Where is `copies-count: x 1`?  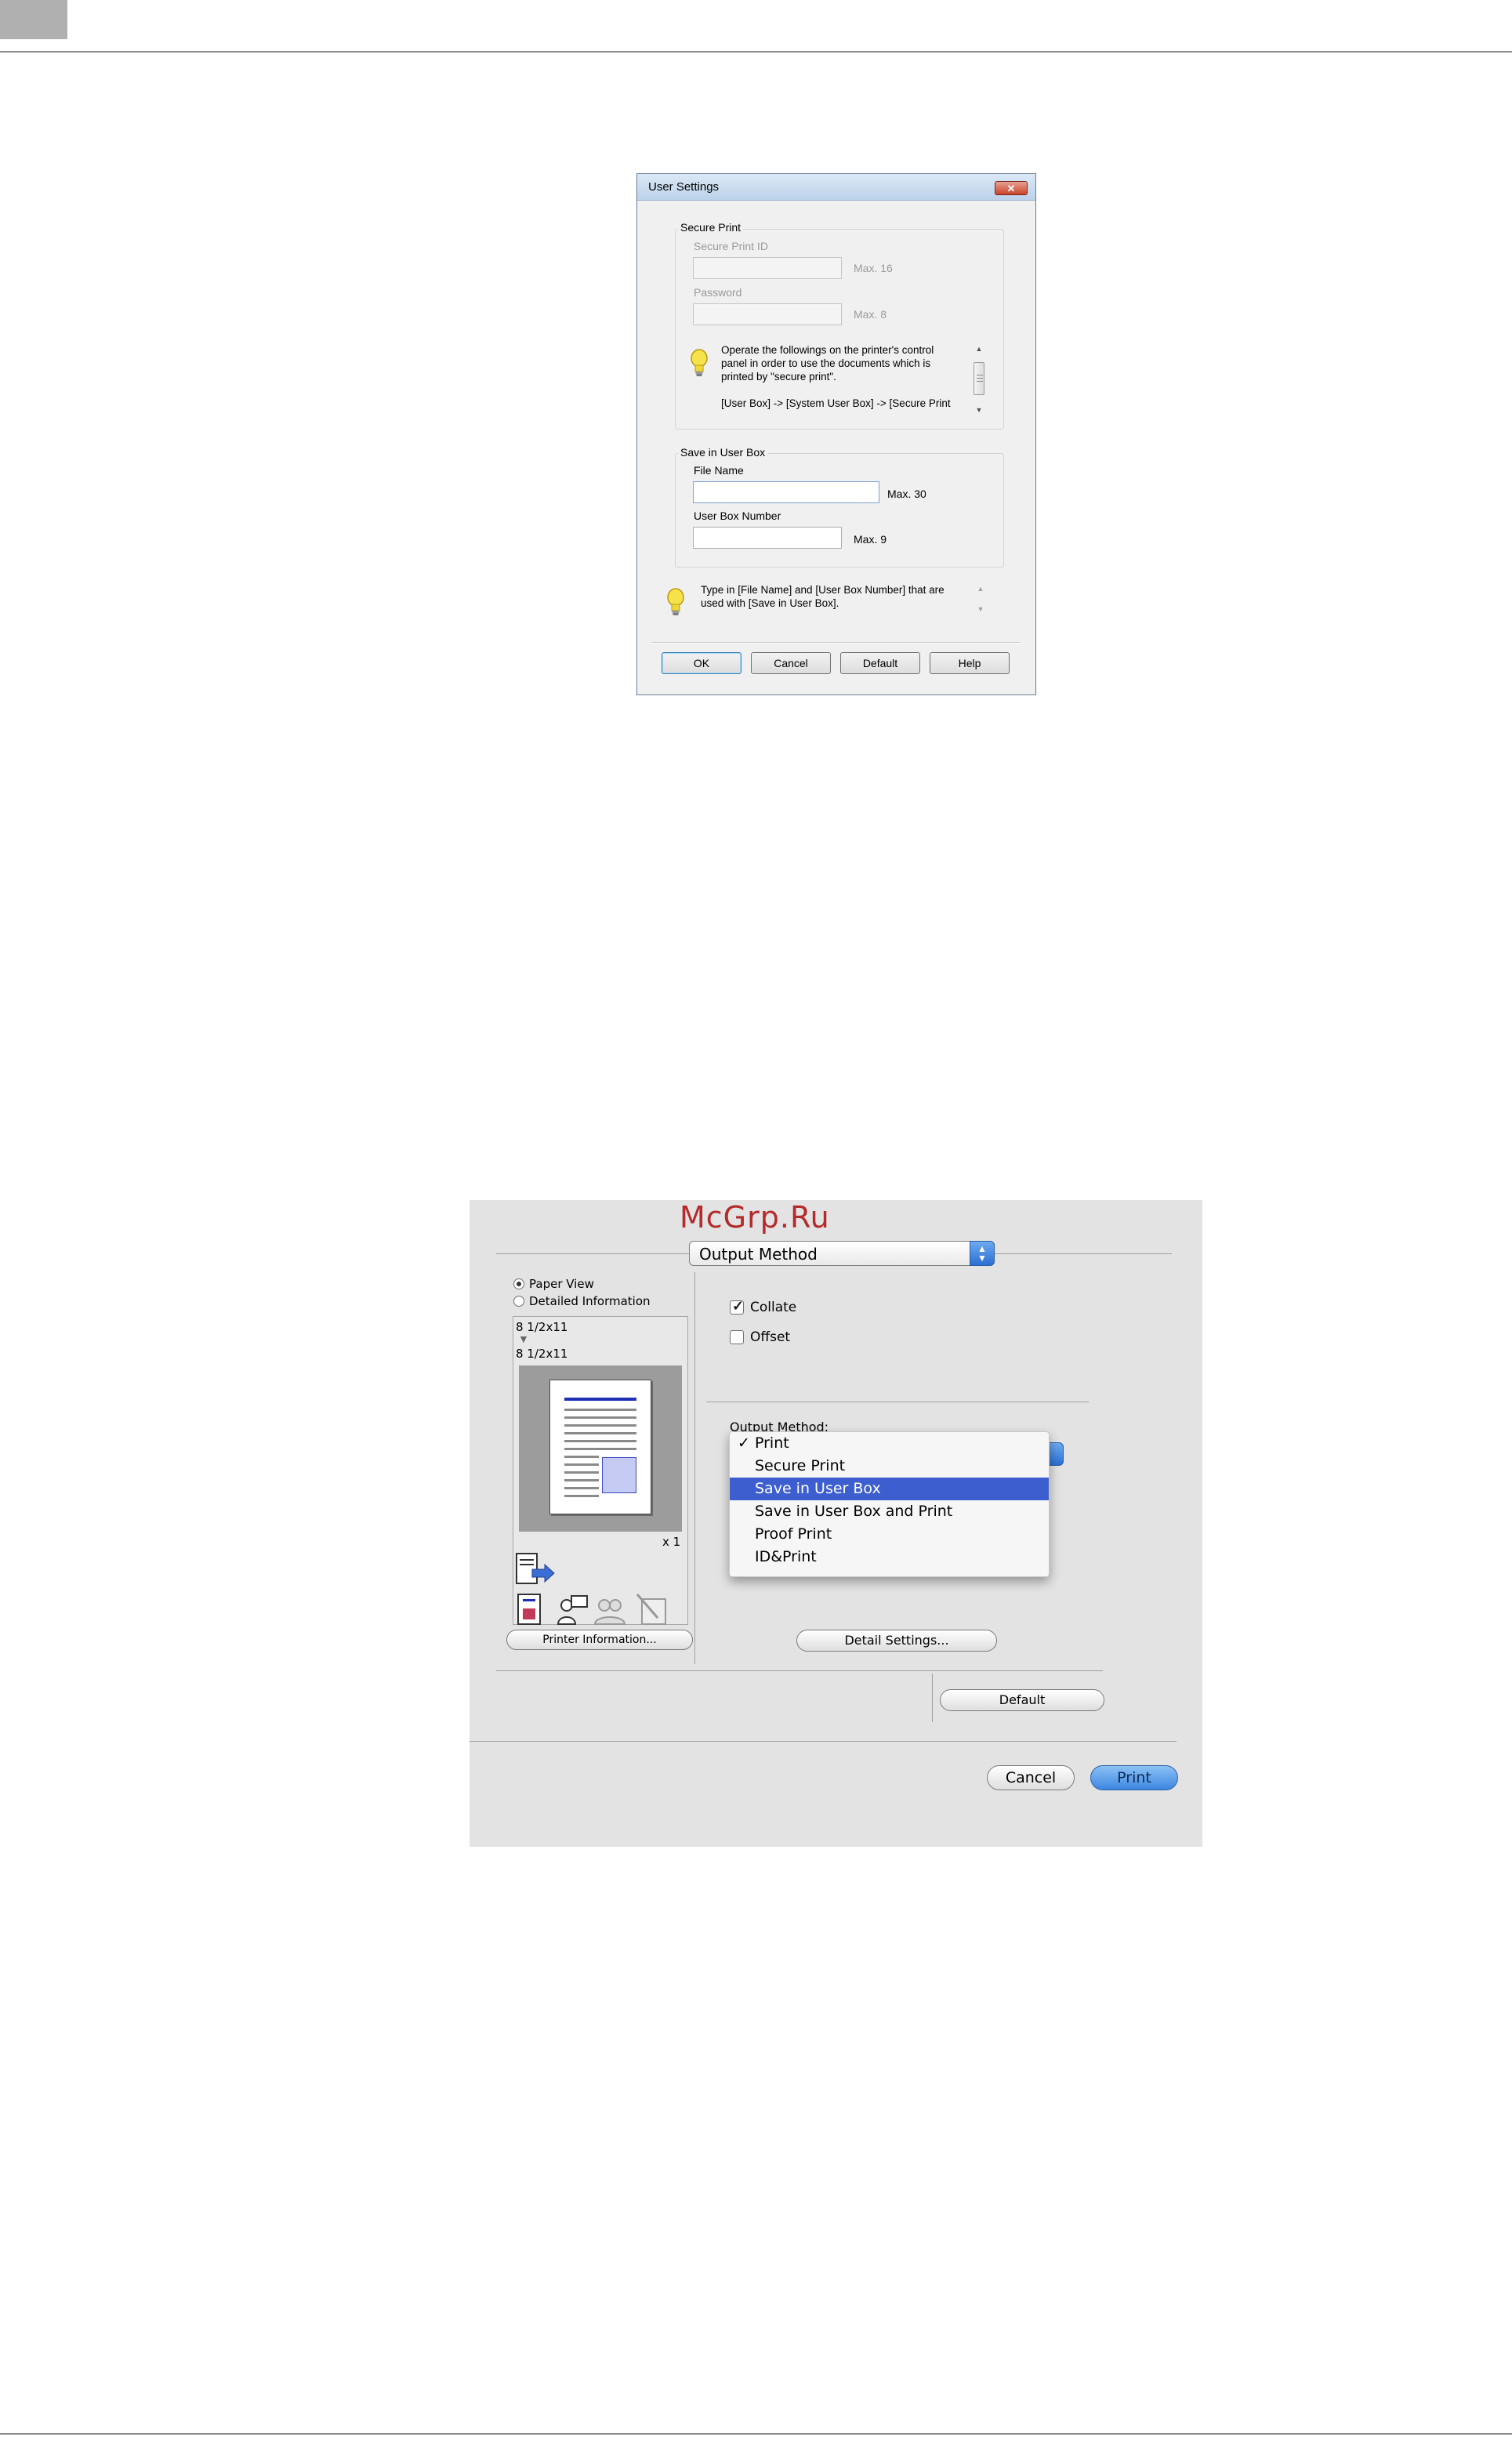
copies-count: x 1 is located at coordinates (671, 1542).